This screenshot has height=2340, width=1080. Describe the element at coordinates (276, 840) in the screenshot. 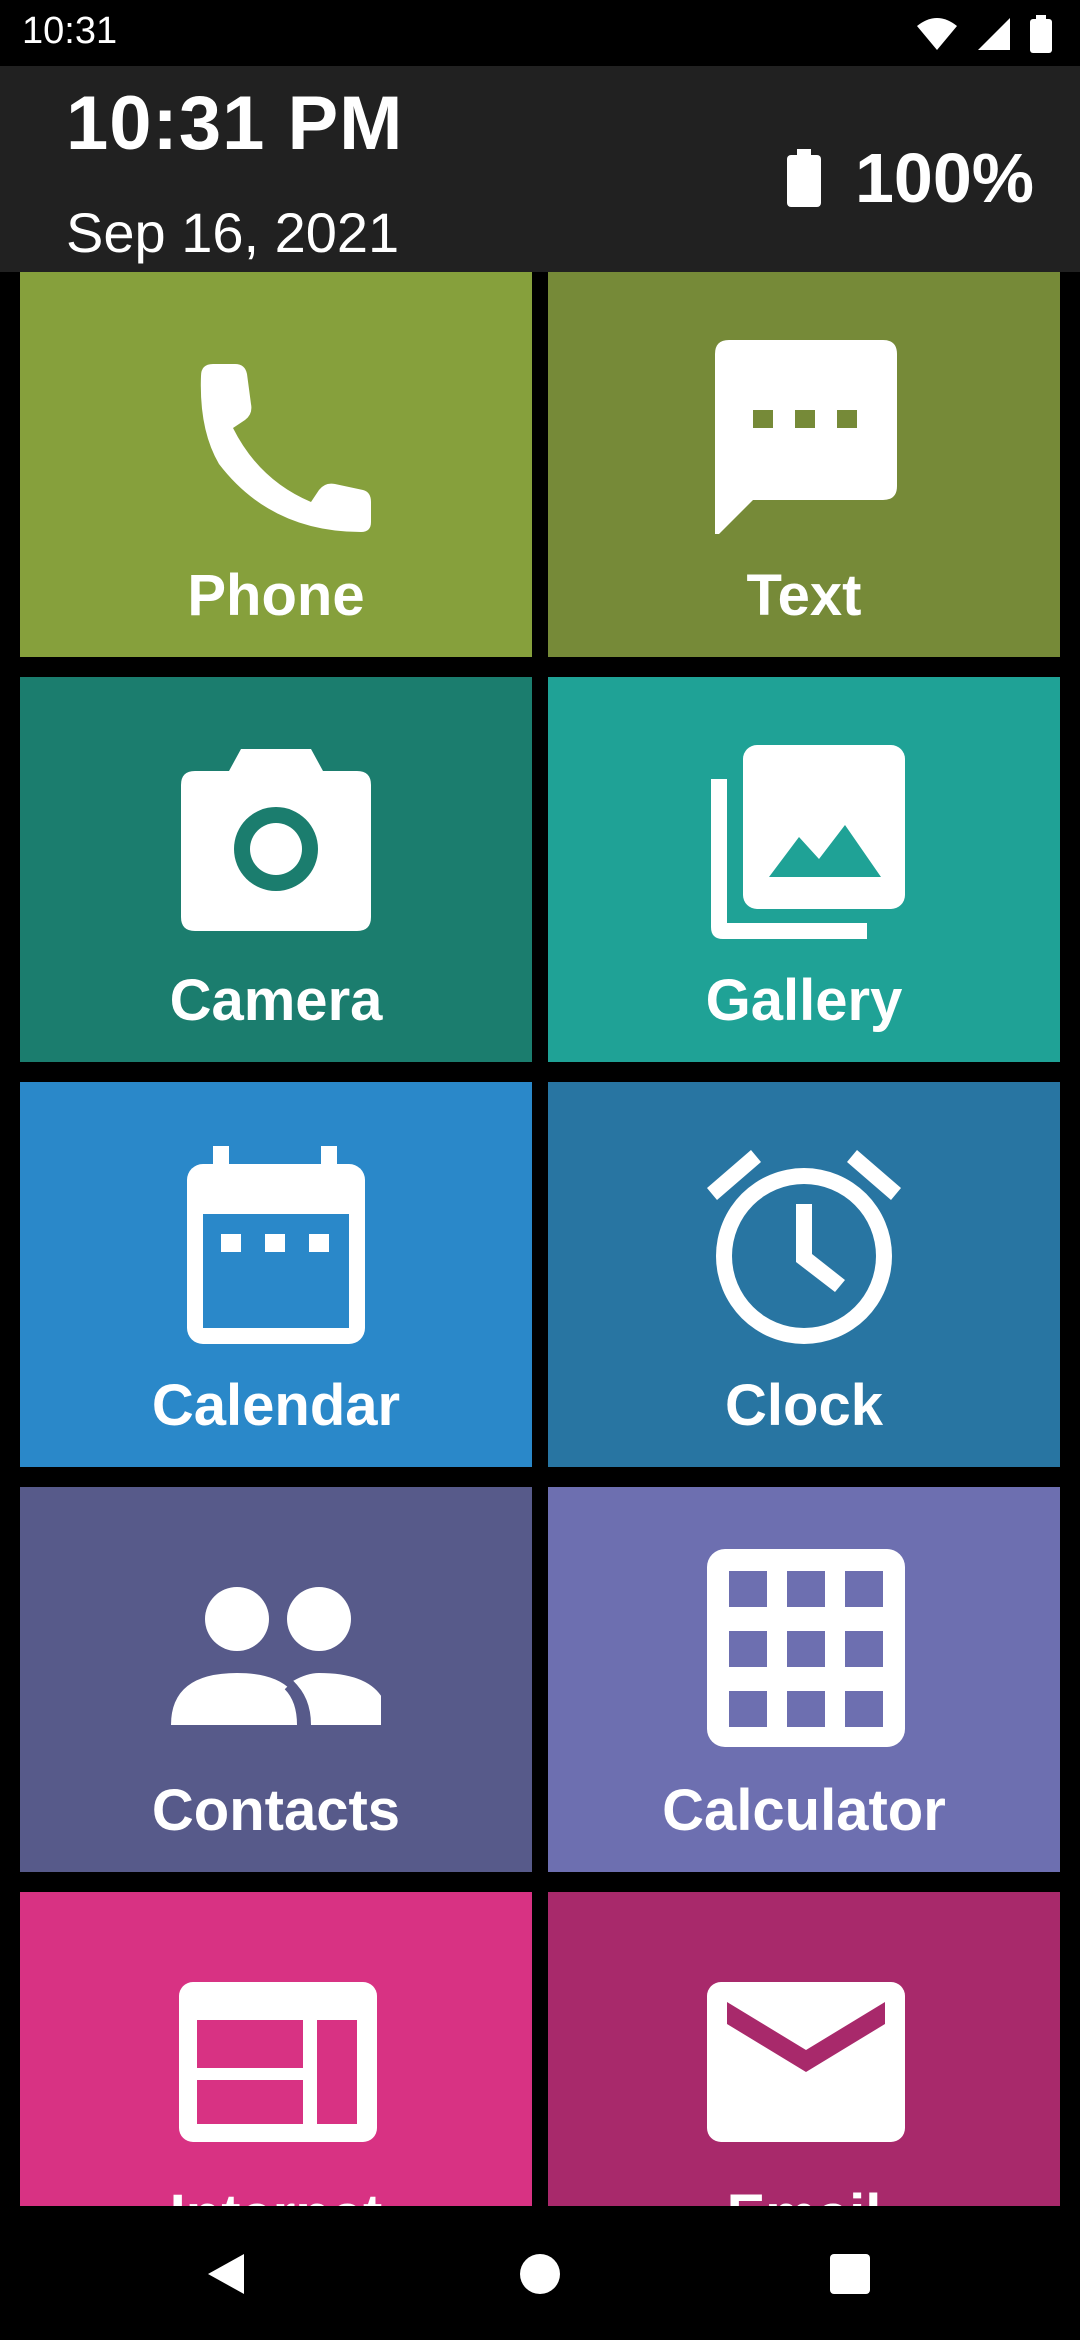

I see `camera-icon` at that location.